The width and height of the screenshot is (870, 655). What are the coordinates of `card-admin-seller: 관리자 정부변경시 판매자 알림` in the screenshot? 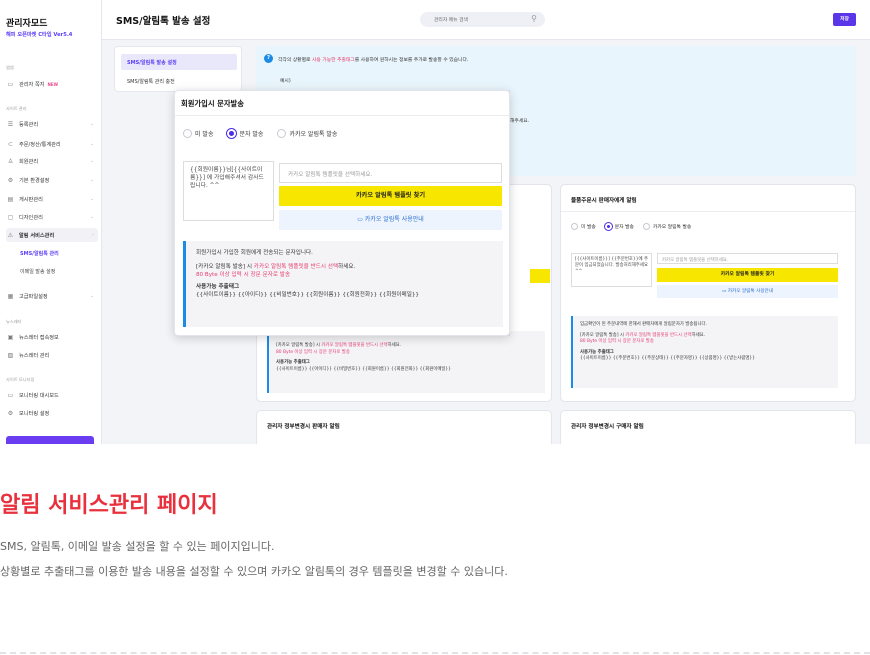 It's located at (404, 427).